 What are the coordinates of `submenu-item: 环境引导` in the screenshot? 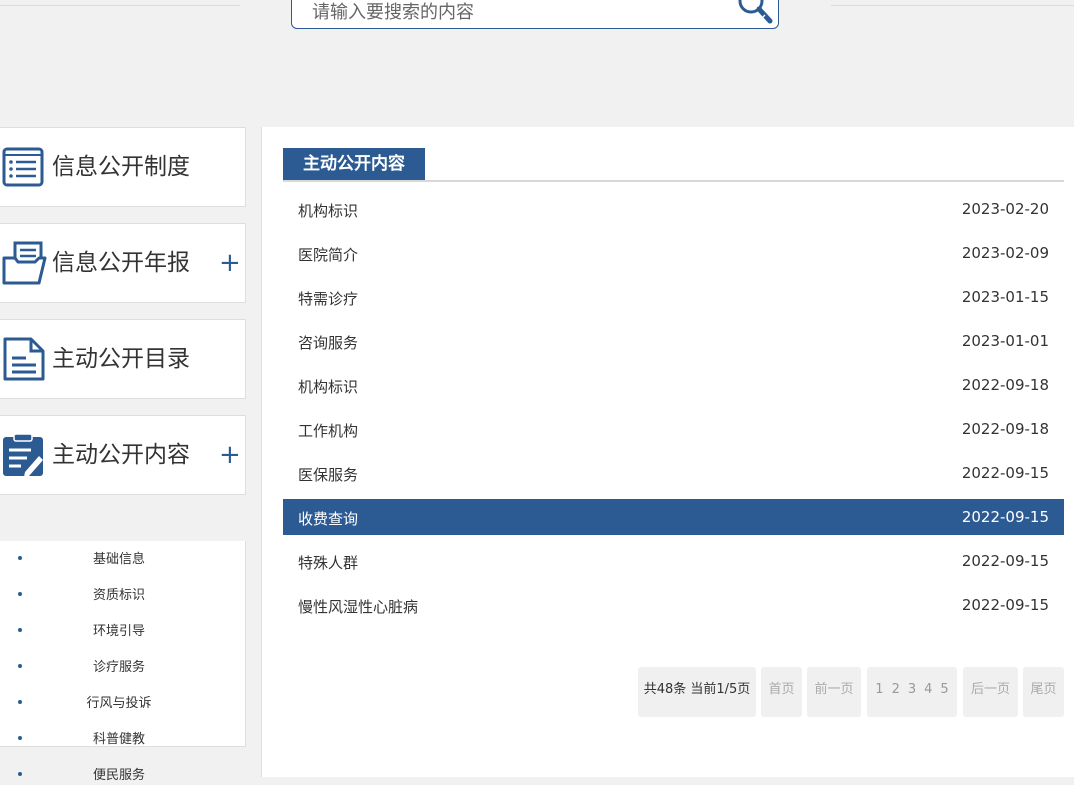 It's located at (122, 629).